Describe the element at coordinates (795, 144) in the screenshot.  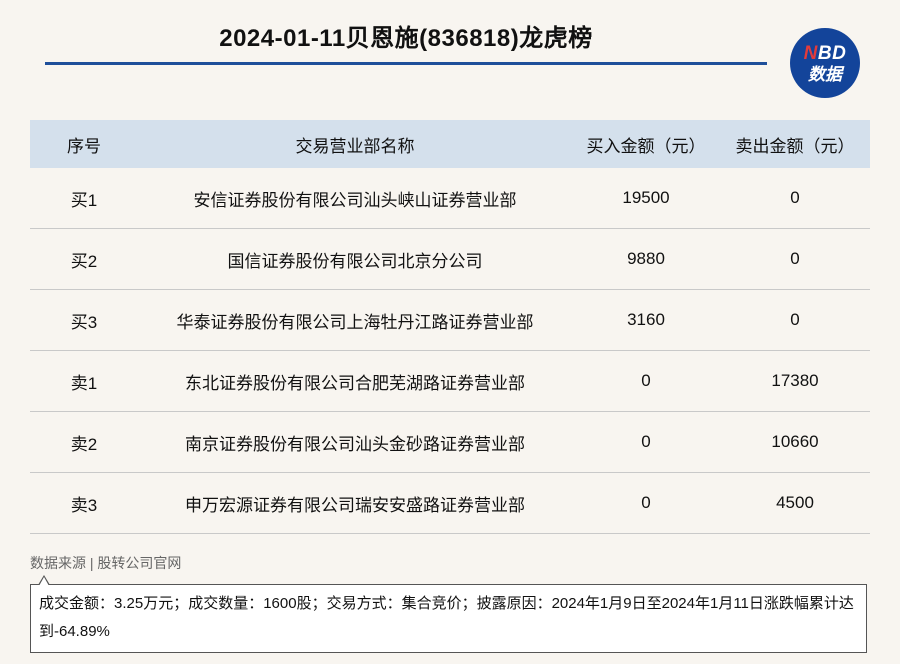
I see `col-header-sell: 卖出金额（元）` at that location.